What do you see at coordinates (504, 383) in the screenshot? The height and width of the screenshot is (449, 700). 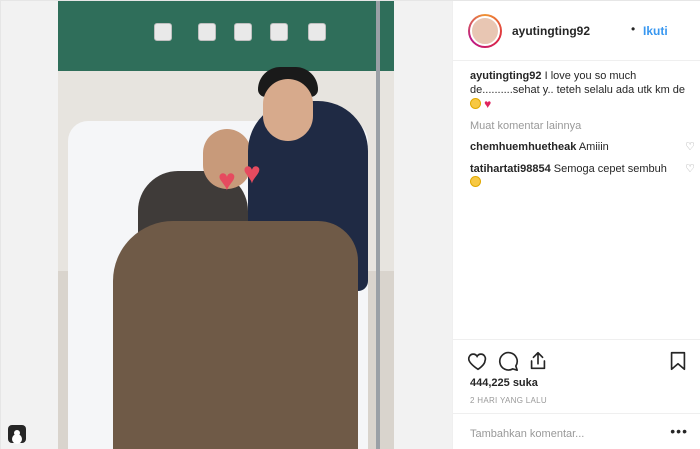 I see `like-count: 444,225 suka` at bounding box center [504, 383].